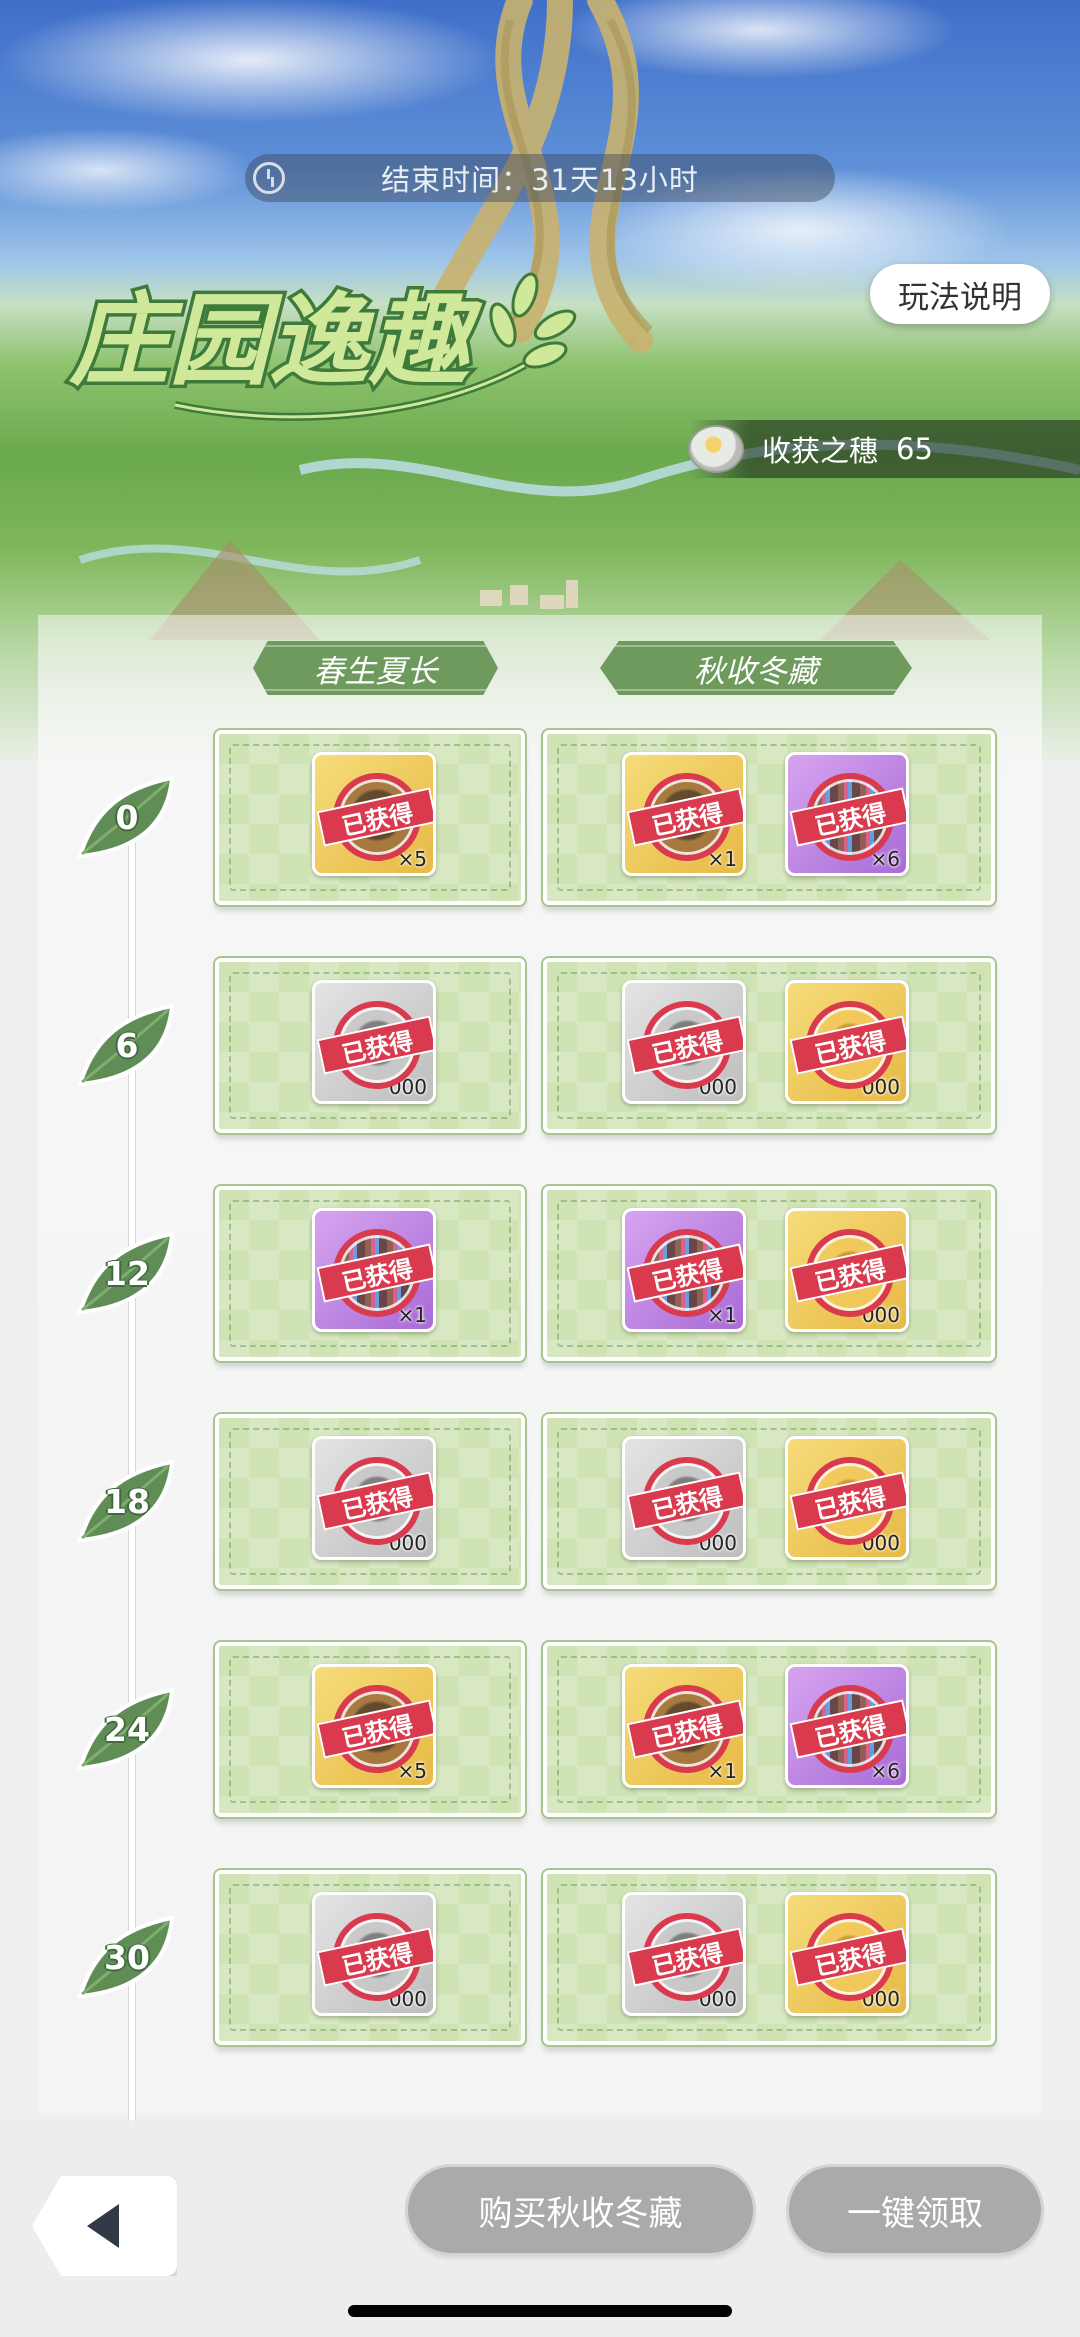 This screenshot has width=1080, height=2337. I want to click on timer-text: 结束时间：31天13小时, so click(540, 180).